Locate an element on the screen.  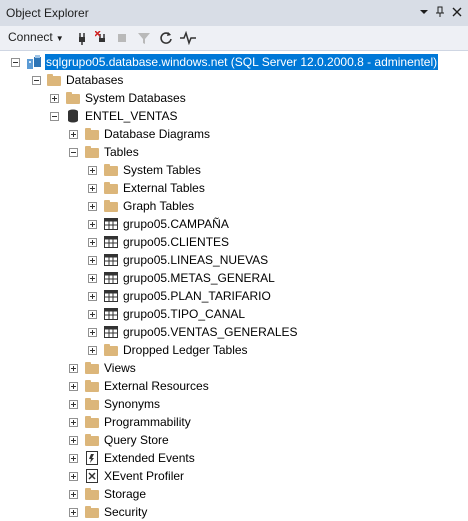
table-label: grupo05.CAMPAÑA is located at coordinates (176, 224).